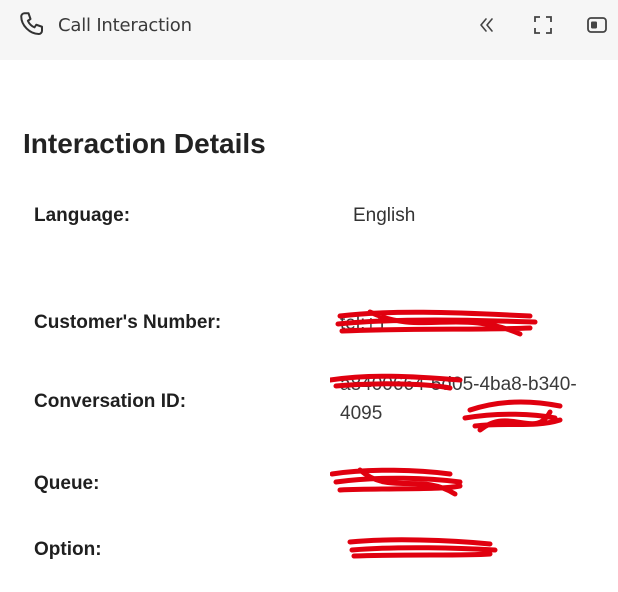 The height and width of the screenshot is (592, 618). I want to click on option-label: Option:, so click(68, 549).